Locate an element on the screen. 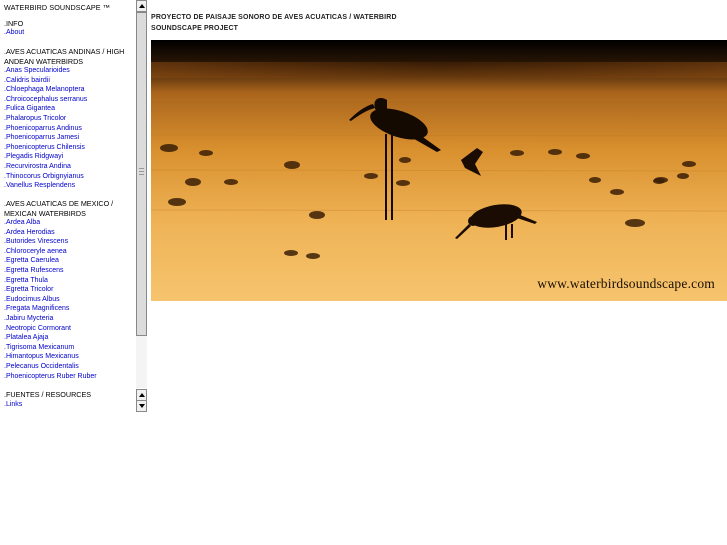 Image resolution: width=727 pixels, height=545 pixels. nav-link-andean-bird: .Chloephaga Melanoptera is located at coordinates (44, 90).